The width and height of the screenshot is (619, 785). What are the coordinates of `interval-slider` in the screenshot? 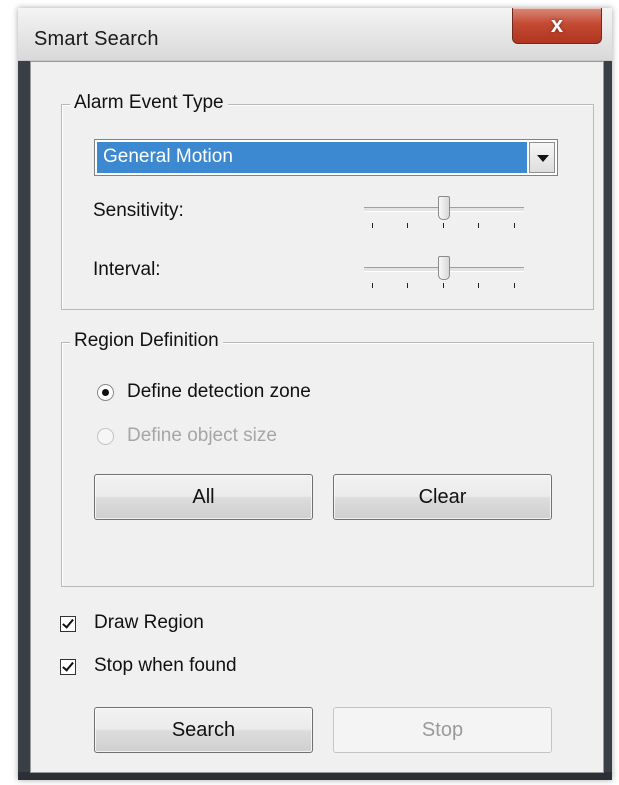 It's located at (444, 271).